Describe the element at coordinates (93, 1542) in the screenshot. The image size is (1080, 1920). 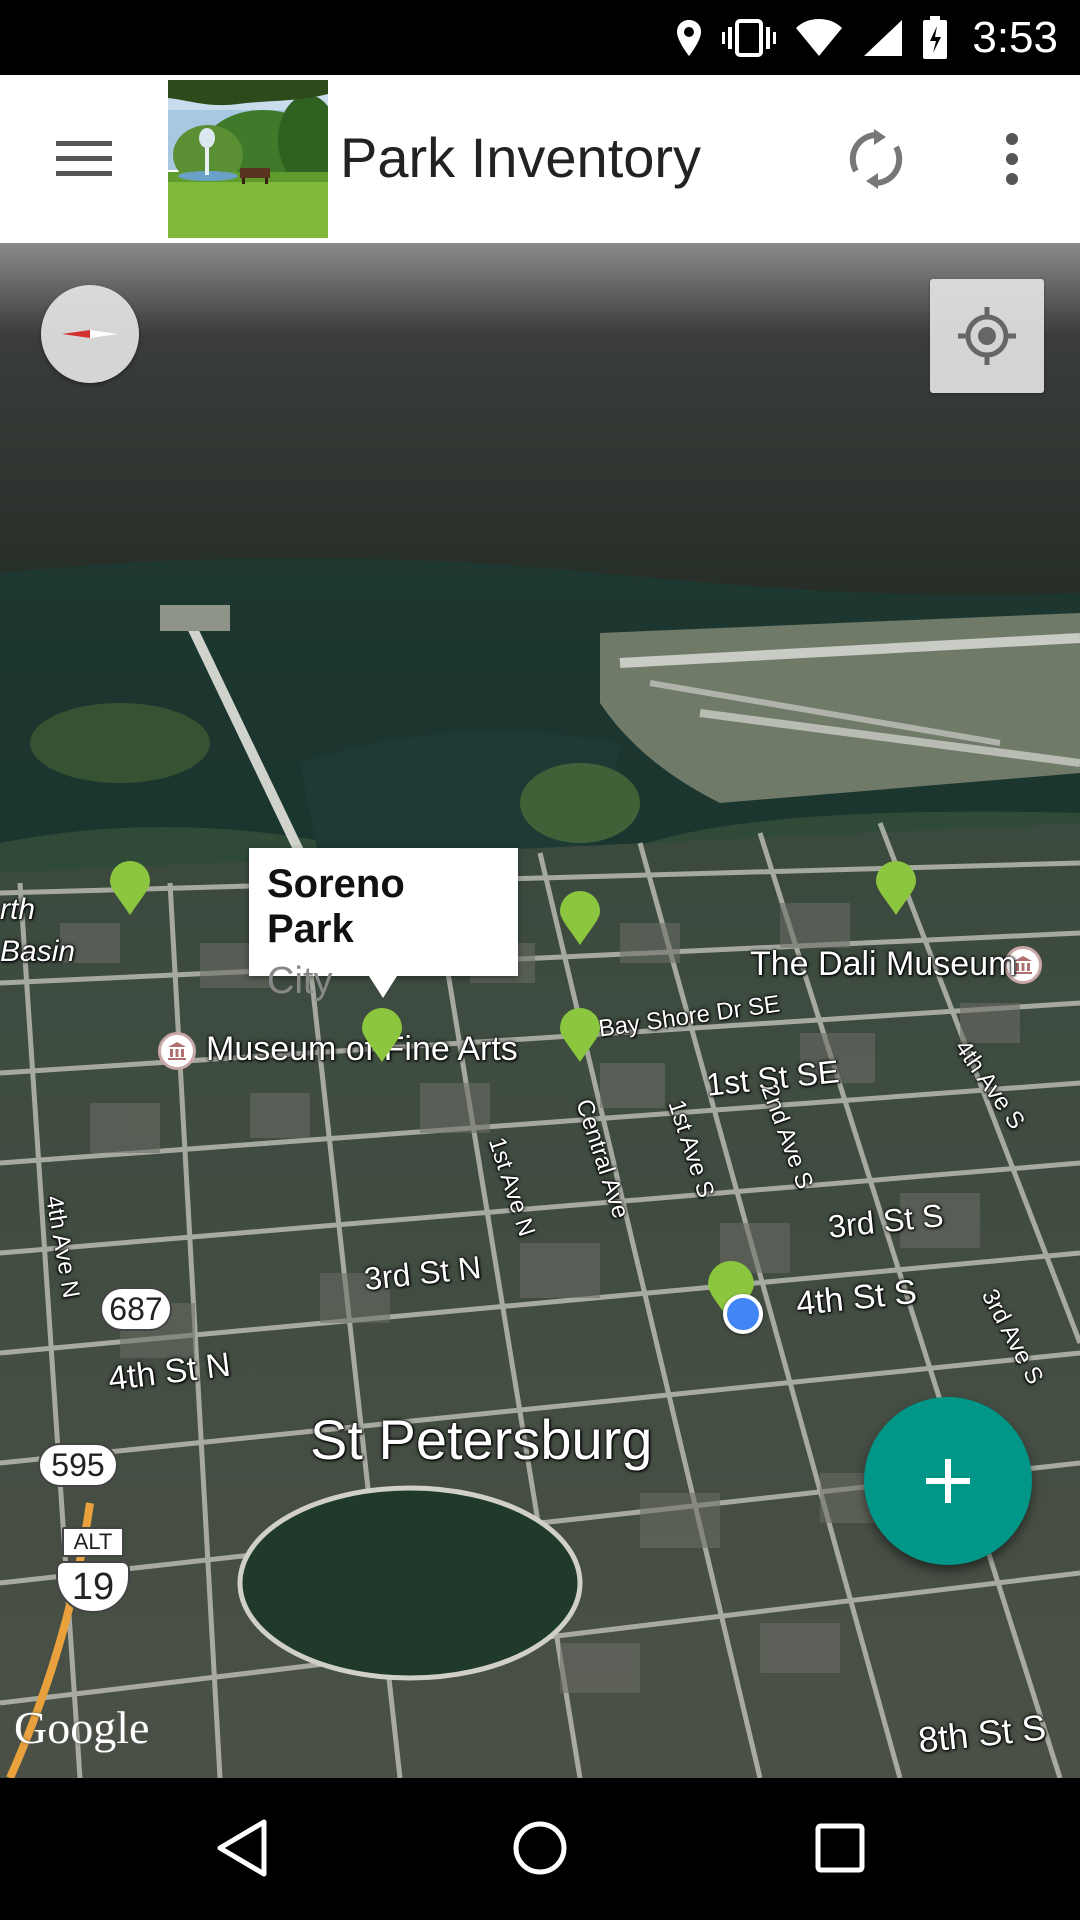
I see `route-shield-alt: ALT` at that location.